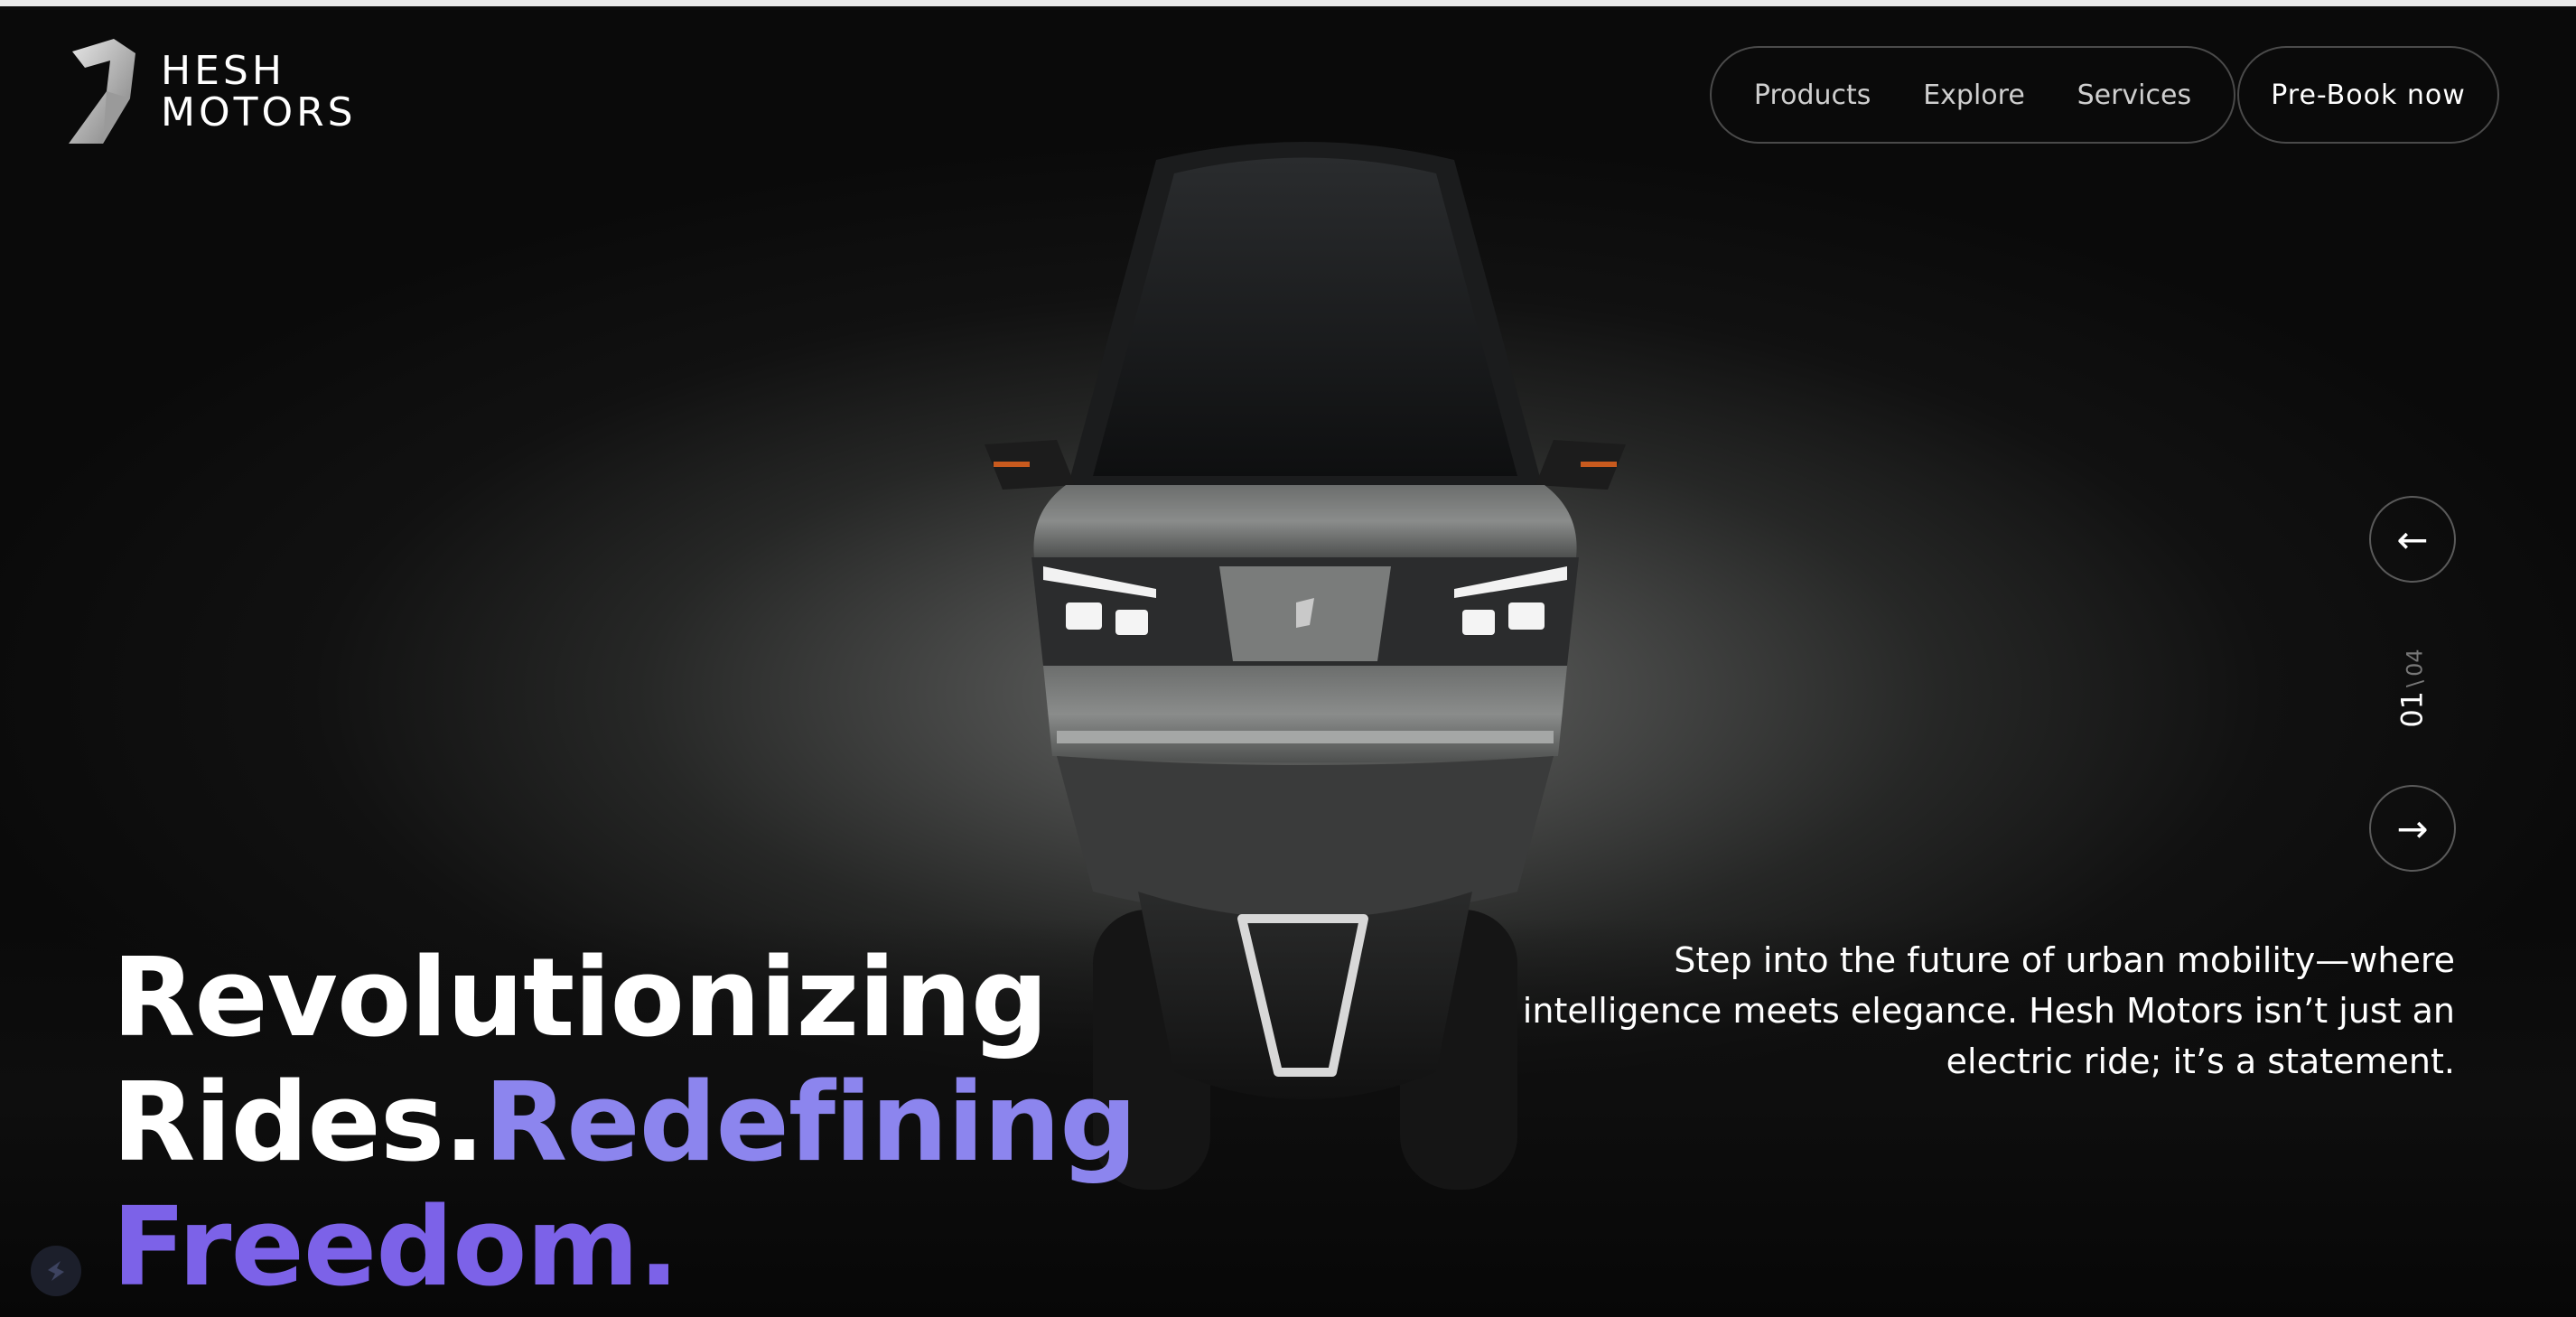 This screenshot has width=2576, height=1317. I want to click on pre-book-button: Pre-Book now, so click(2368, 95).